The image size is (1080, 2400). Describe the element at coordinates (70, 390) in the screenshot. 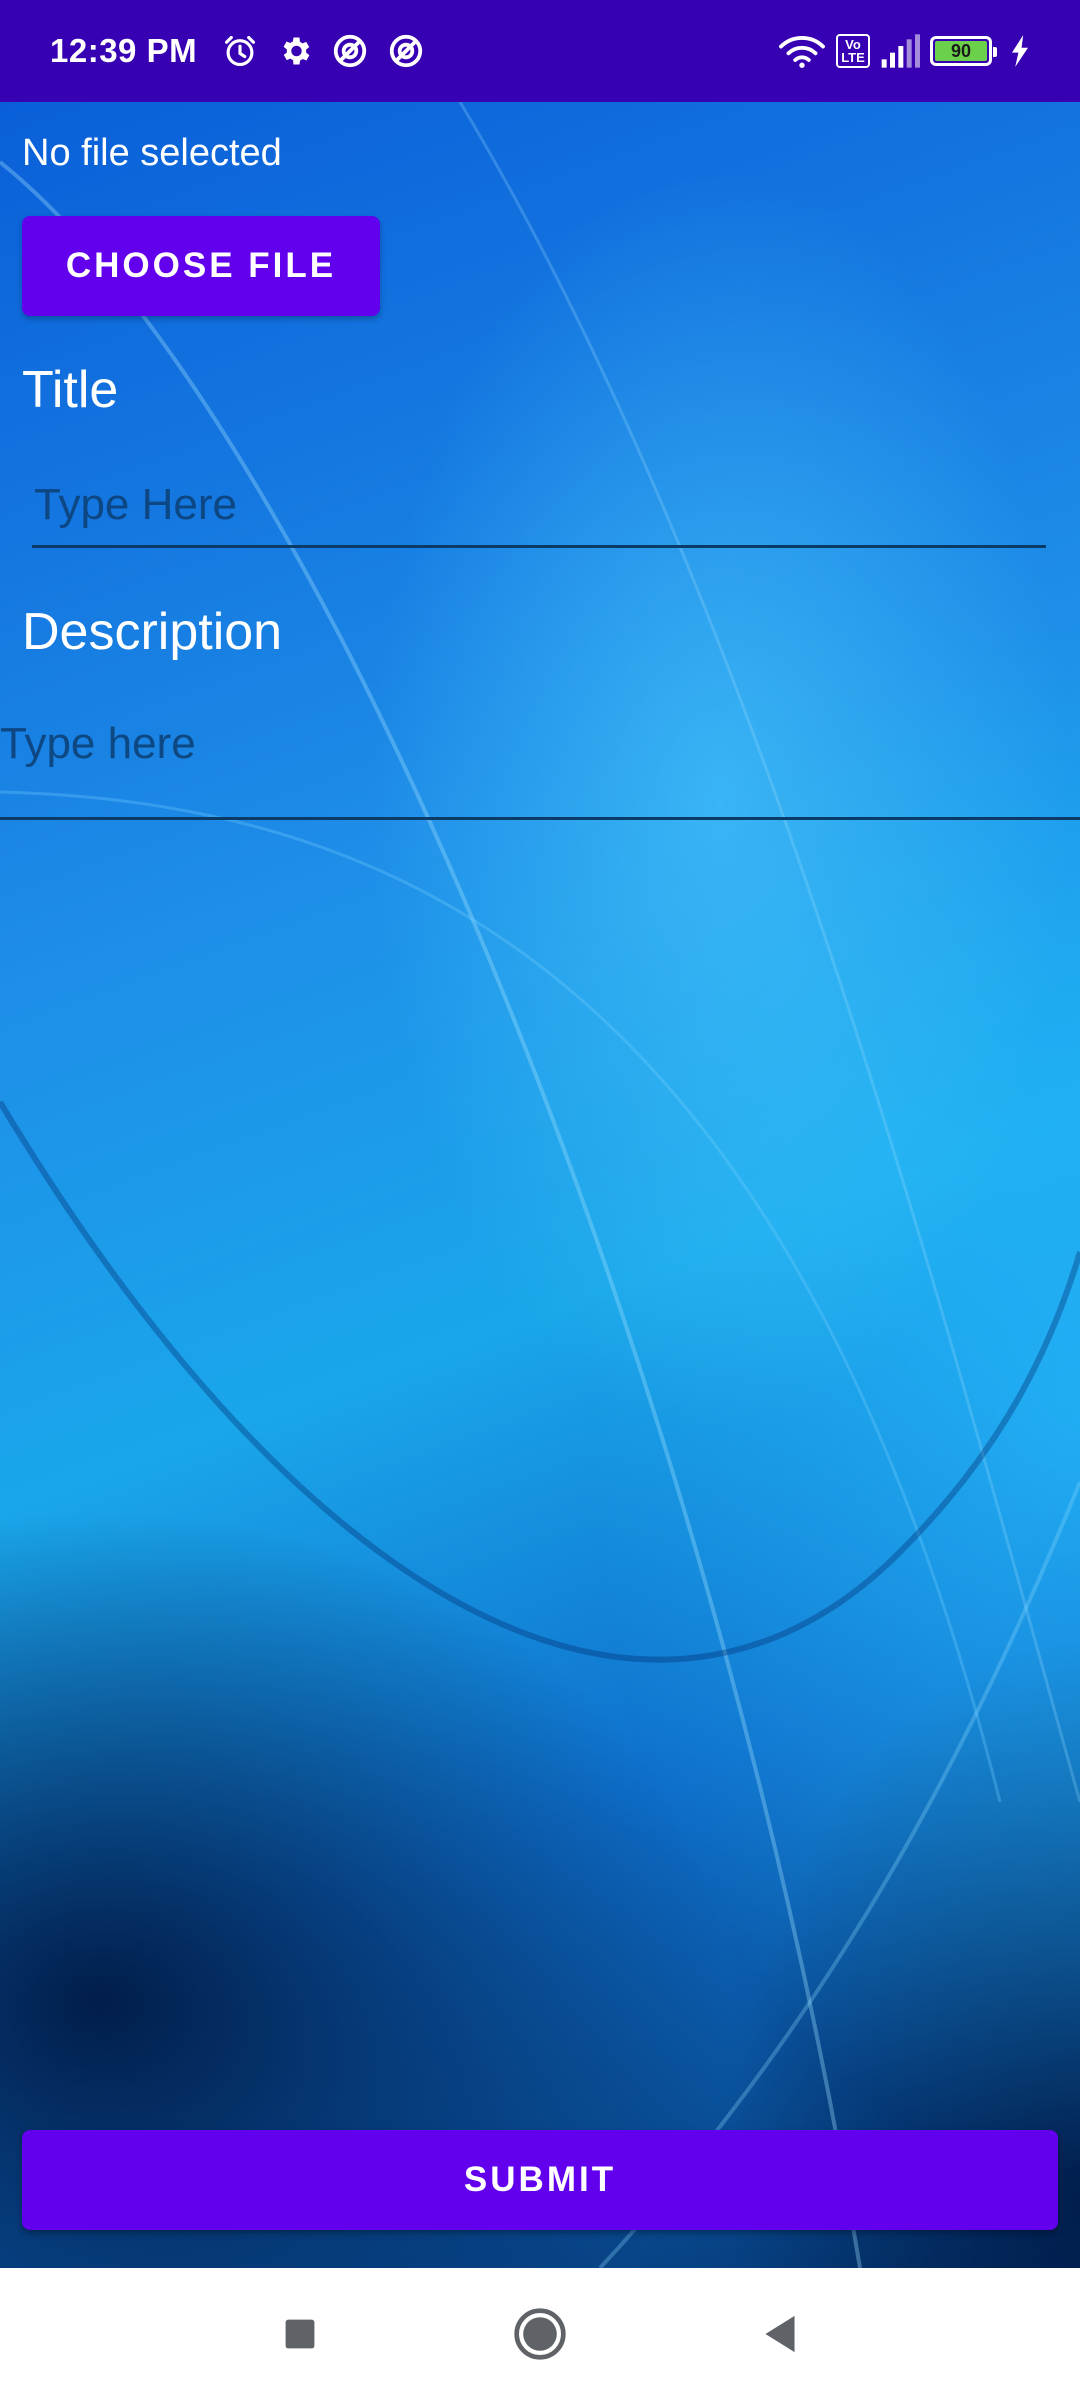

I see `title-label: Title` at that location.